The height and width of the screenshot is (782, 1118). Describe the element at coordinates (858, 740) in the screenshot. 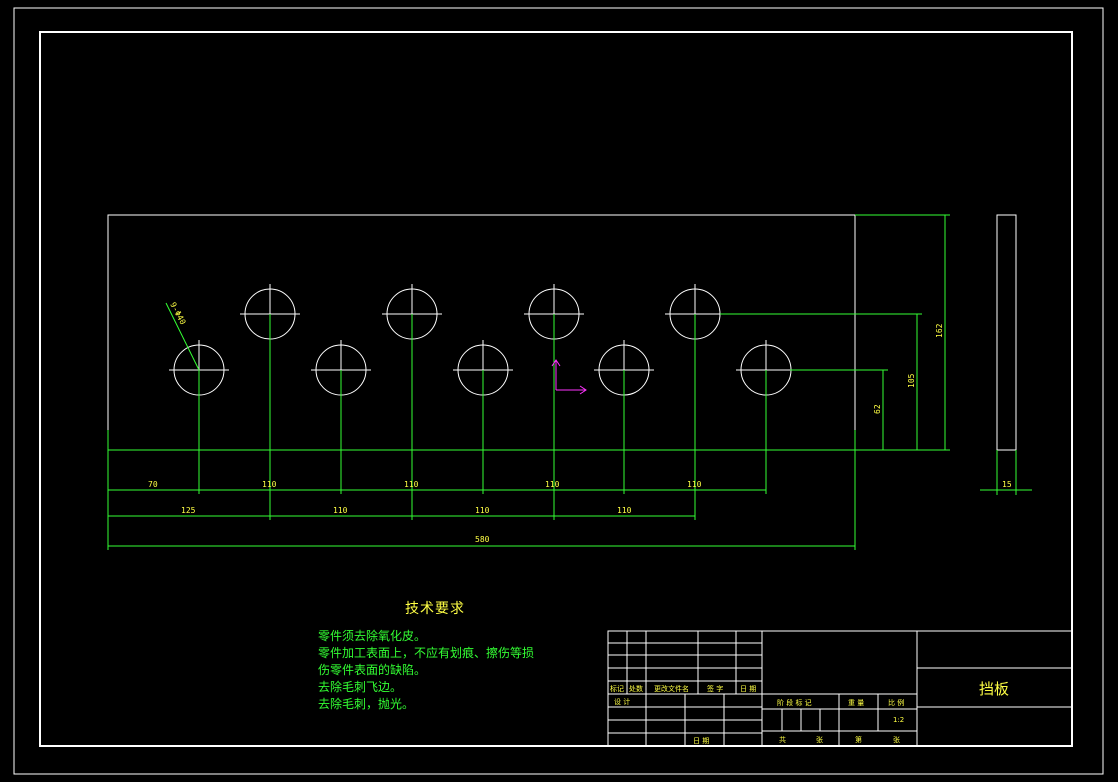

I see `tb-page: 第` at that location.